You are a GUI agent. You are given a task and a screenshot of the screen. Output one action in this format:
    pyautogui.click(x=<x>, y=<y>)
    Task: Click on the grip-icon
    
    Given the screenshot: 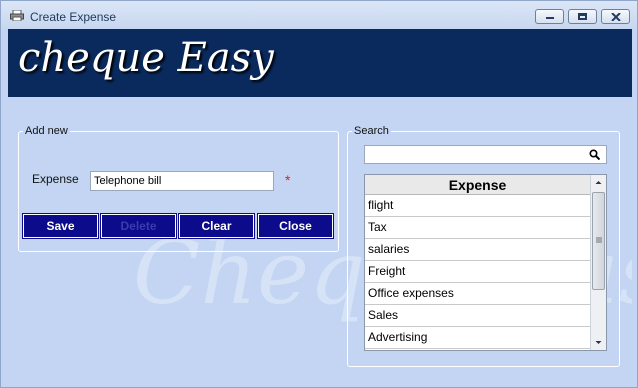 What is the action you would take?
    pyautogui.click(x=599, y=240)
    